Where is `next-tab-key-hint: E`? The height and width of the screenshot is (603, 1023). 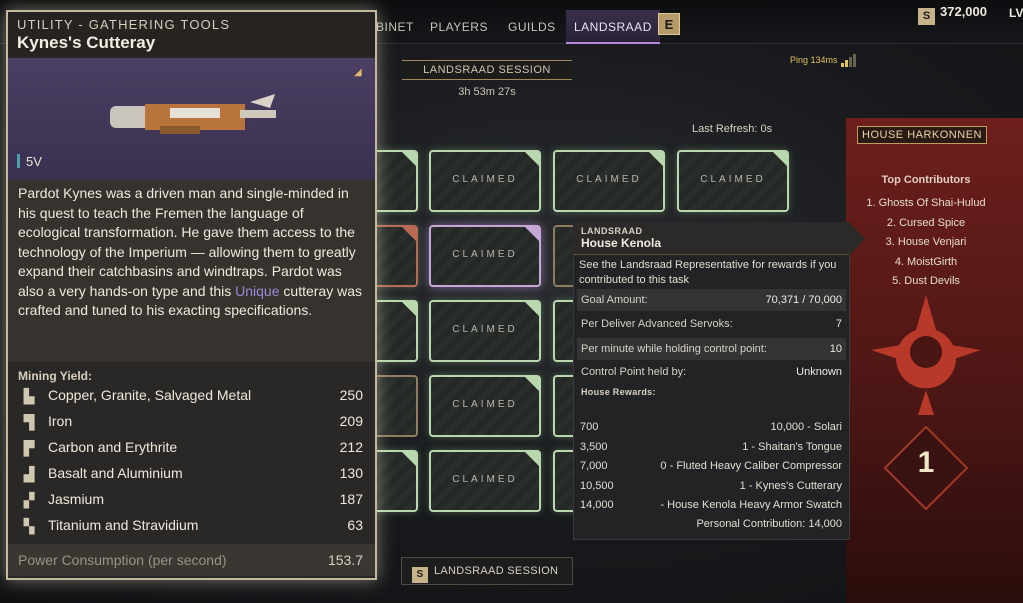
next-tab-key-hint: E is located at coordinates (669, 24).